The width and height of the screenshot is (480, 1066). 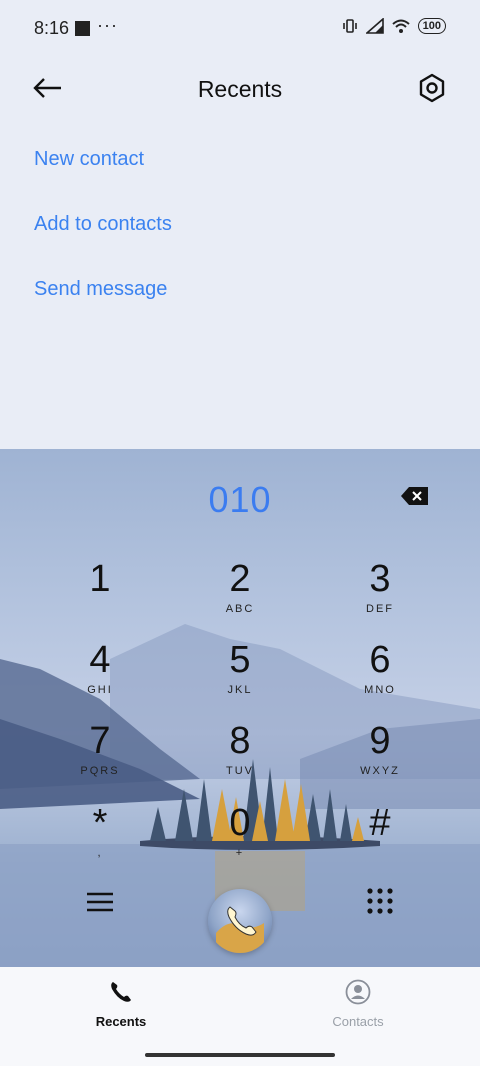 What do you see at coordinates (380, 660) in the screenshot?
I see `dial-key-digit: 6` at bounding box center [380, 660].